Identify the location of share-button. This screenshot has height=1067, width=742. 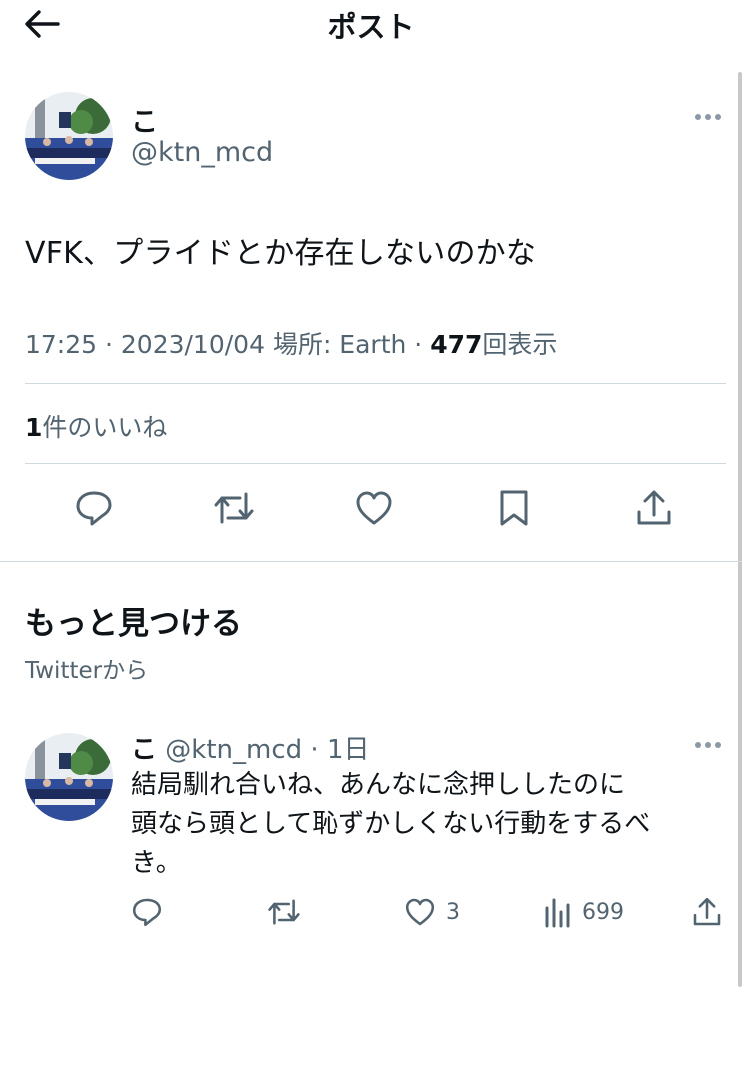
(654, 508).